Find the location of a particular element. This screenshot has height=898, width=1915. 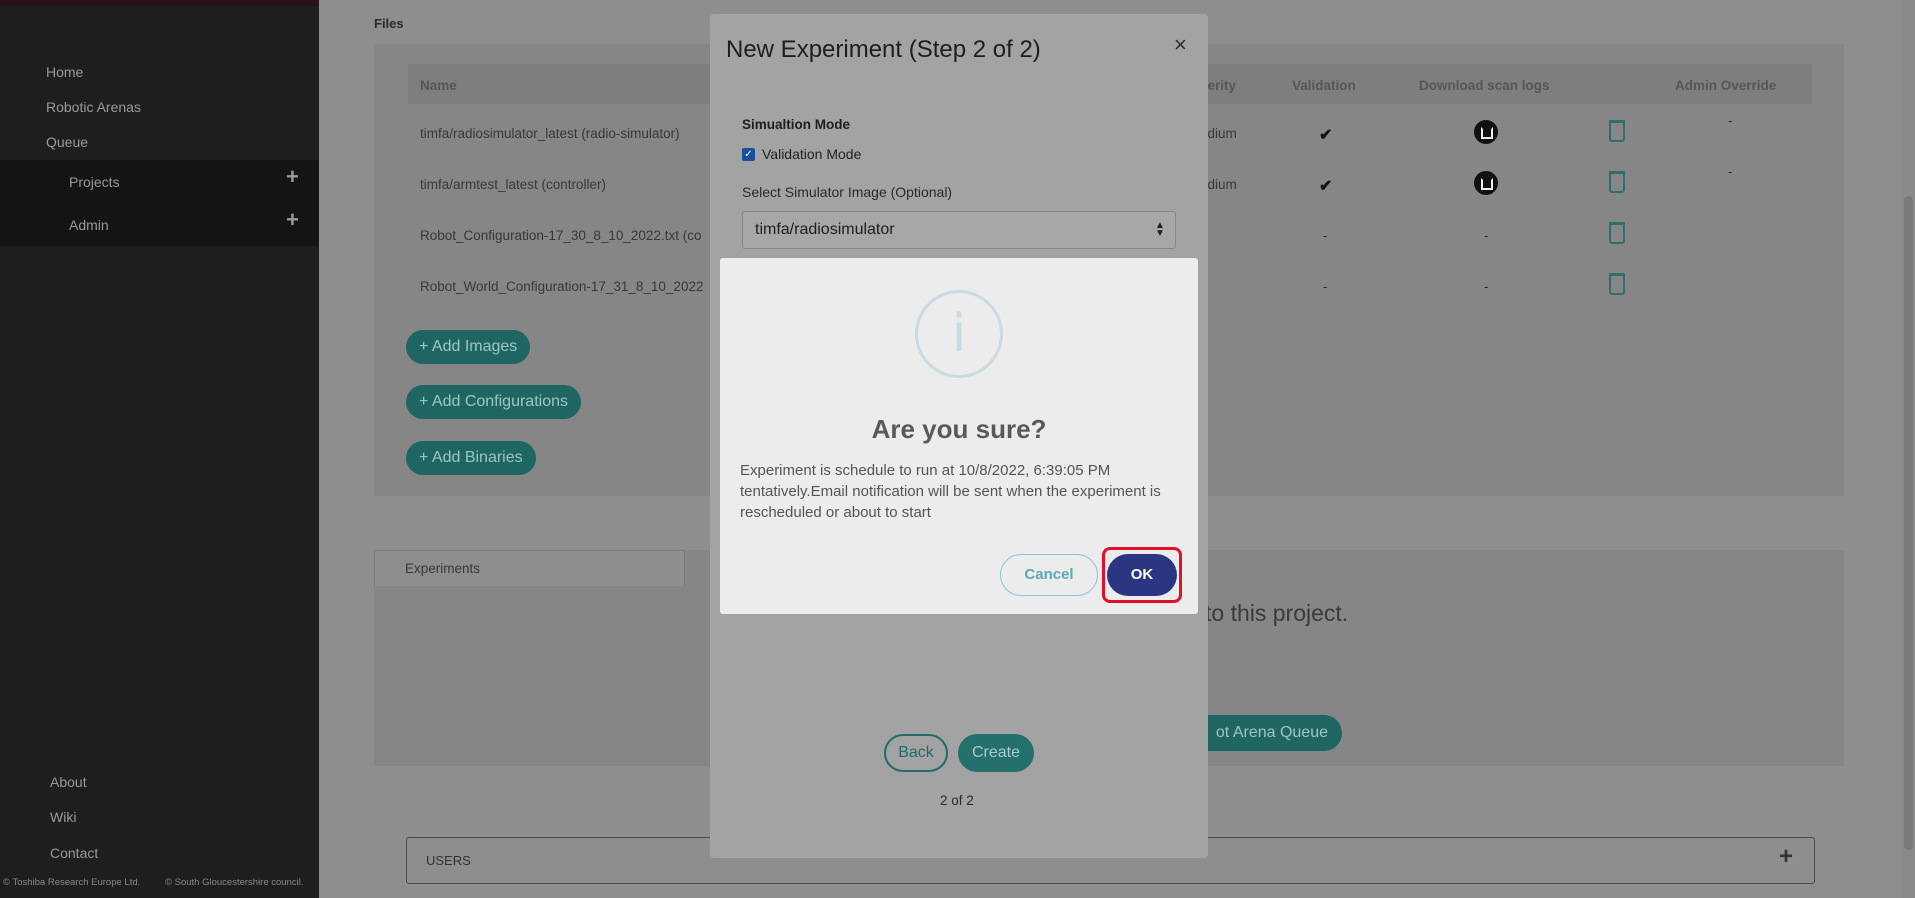

dialog-title: Are you sure? is located at coordinates (959, 429).